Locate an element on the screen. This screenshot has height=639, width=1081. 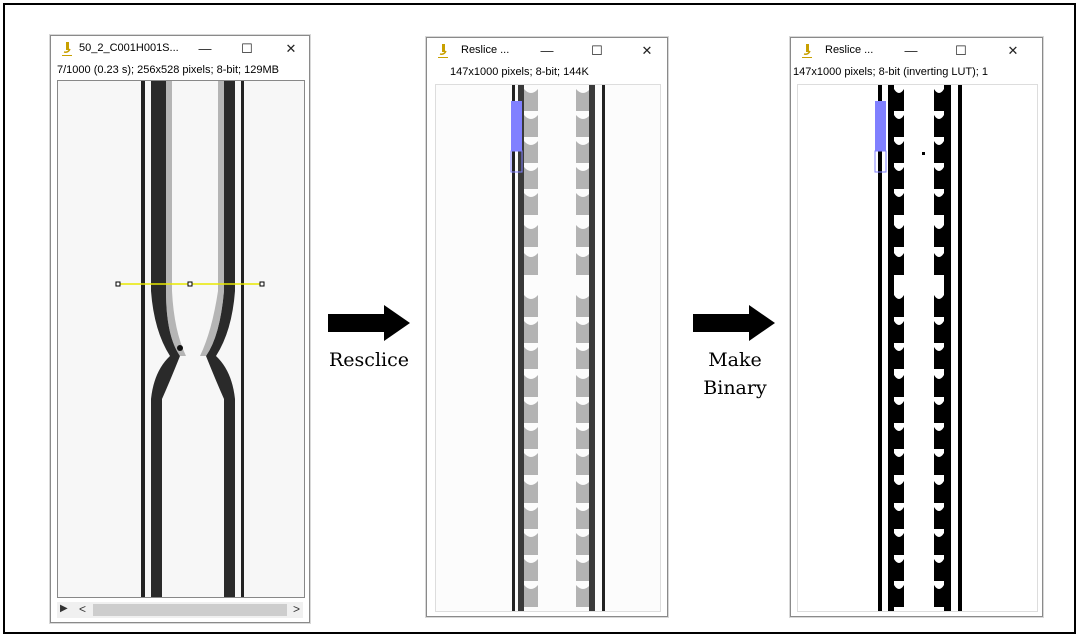
make-label: Make is located at coordinates (735, 360).